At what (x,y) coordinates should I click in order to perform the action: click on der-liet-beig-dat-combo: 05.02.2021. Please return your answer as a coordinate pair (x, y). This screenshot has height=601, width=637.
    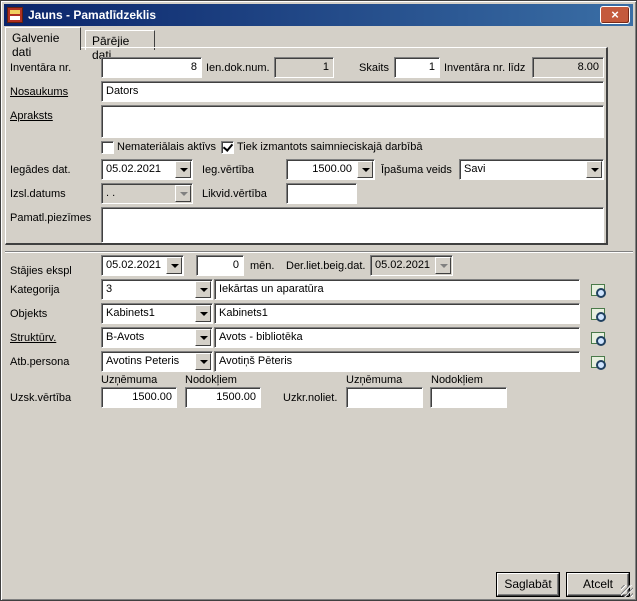
    Looking at the image, I should click on (411, 265).